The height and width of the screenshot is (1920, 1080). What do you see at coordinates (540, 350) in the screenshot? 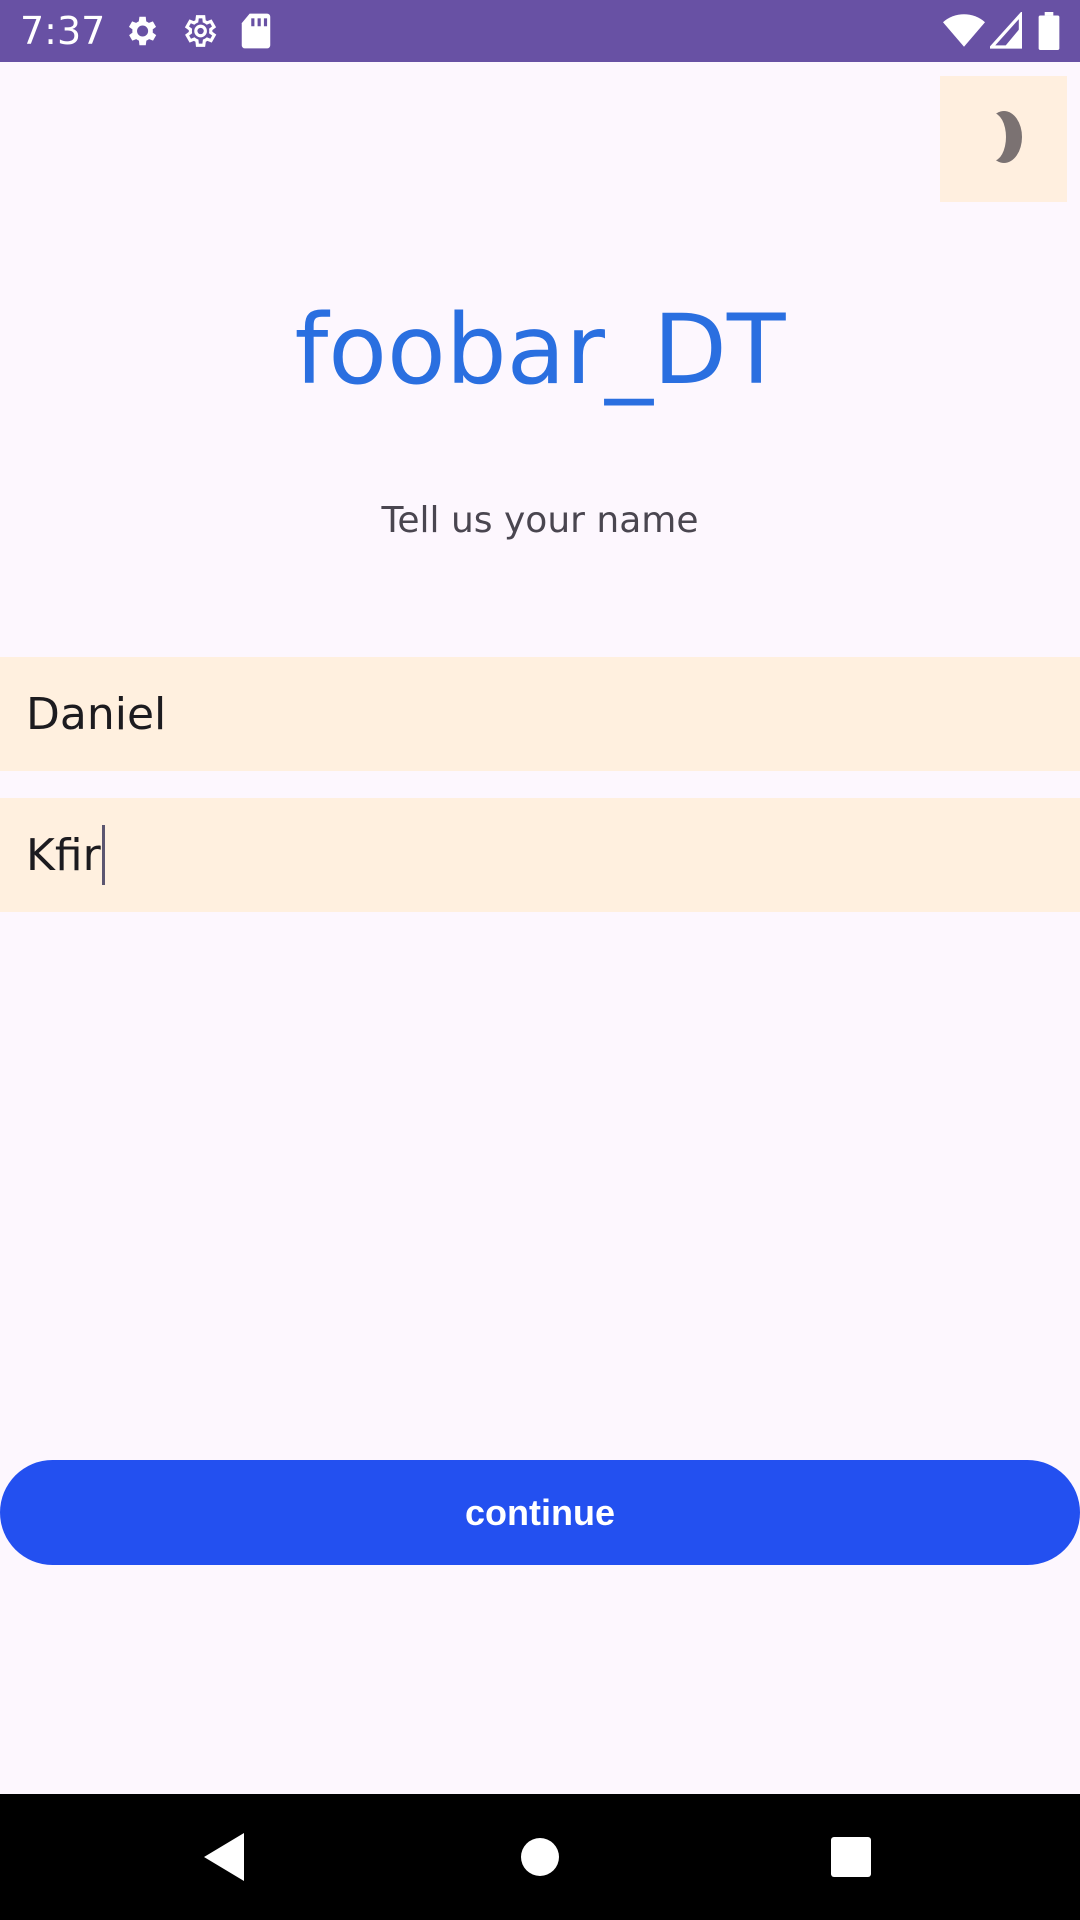
I see `app-title: foobar_DT` at bounding box center [540, 350].